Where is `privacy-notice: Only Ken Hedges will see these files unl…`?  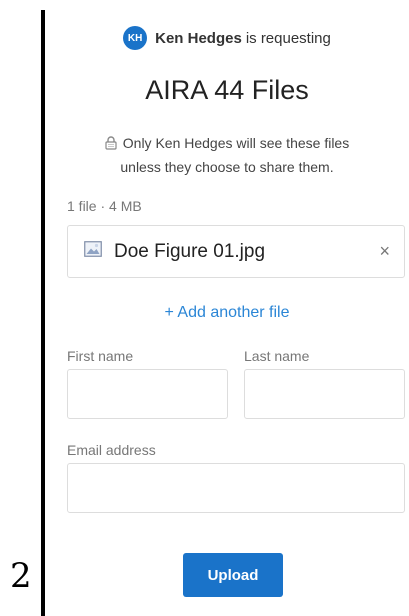
privacy-notice: Only Ken Hedges will see these files unl… is located at coordinates (227, 155).